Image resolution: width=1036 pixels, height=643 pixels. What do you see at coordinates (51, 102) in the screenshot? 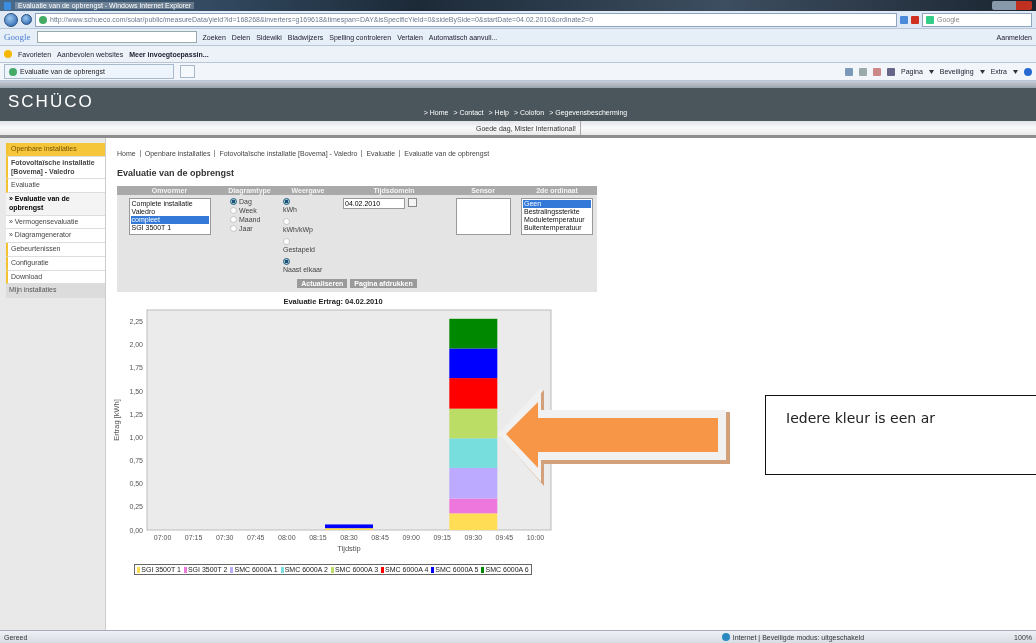
I see `site-logo: SCHÜCO` at bounding box center [51, 102].